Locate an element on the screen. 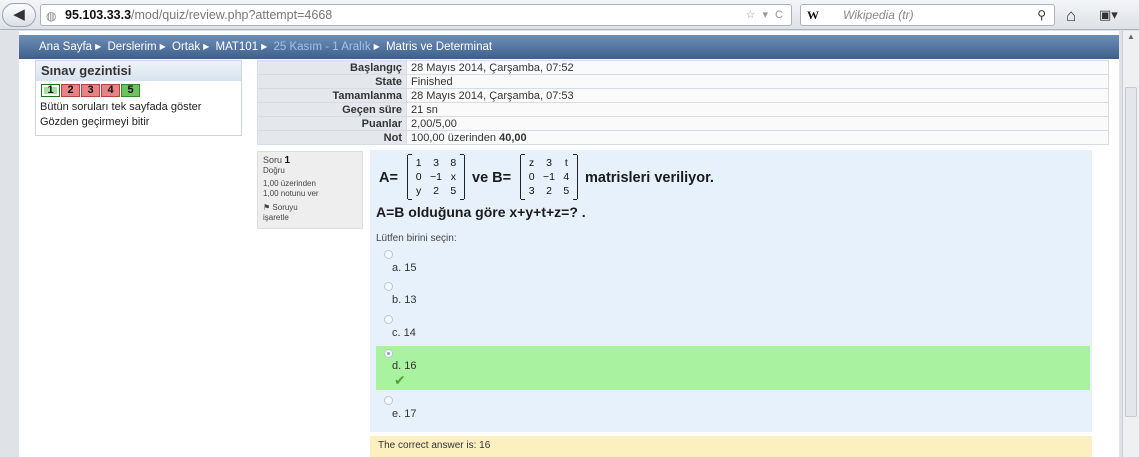  table-row: State Finished is located at coordinates (683, 81).